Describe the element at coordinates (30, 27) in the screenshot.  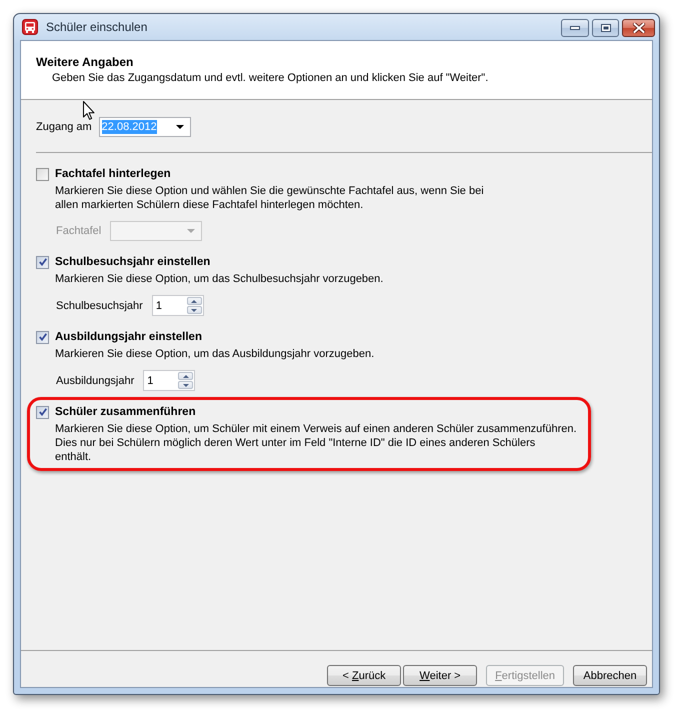
I see `bus-icon` at that location.